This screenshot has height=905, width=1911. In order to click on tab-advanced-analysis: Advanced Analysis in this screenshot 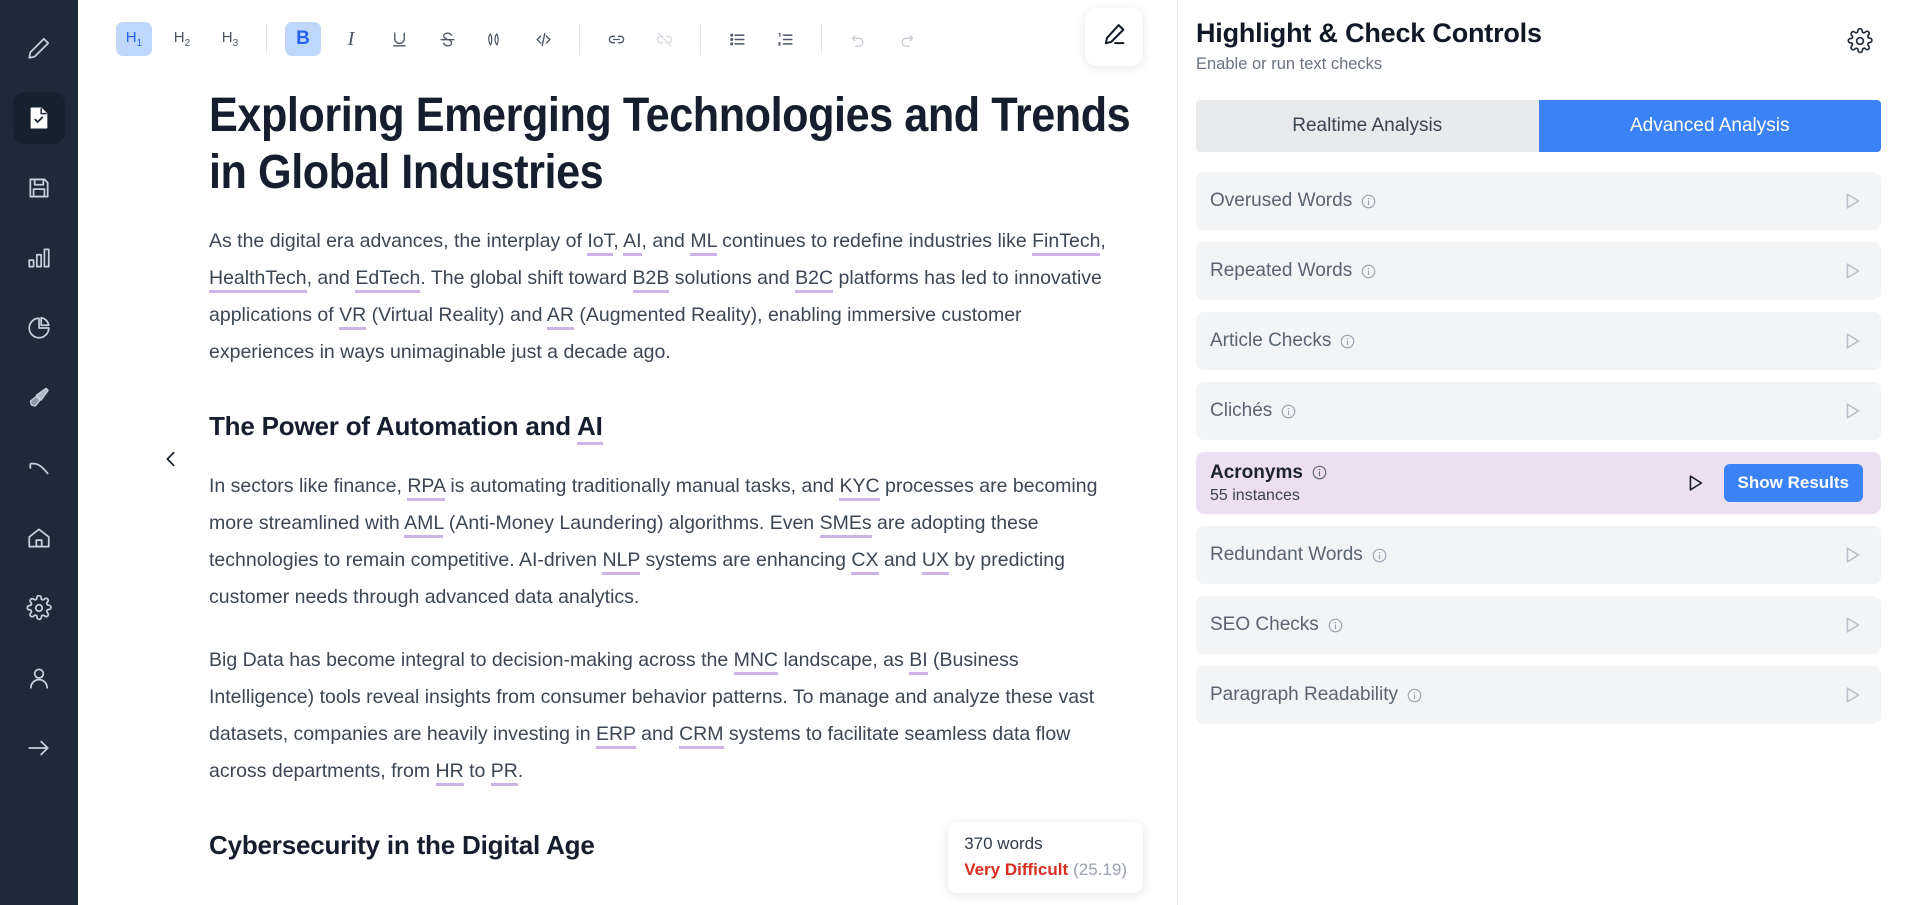, I will do `click(1709, 126)`.